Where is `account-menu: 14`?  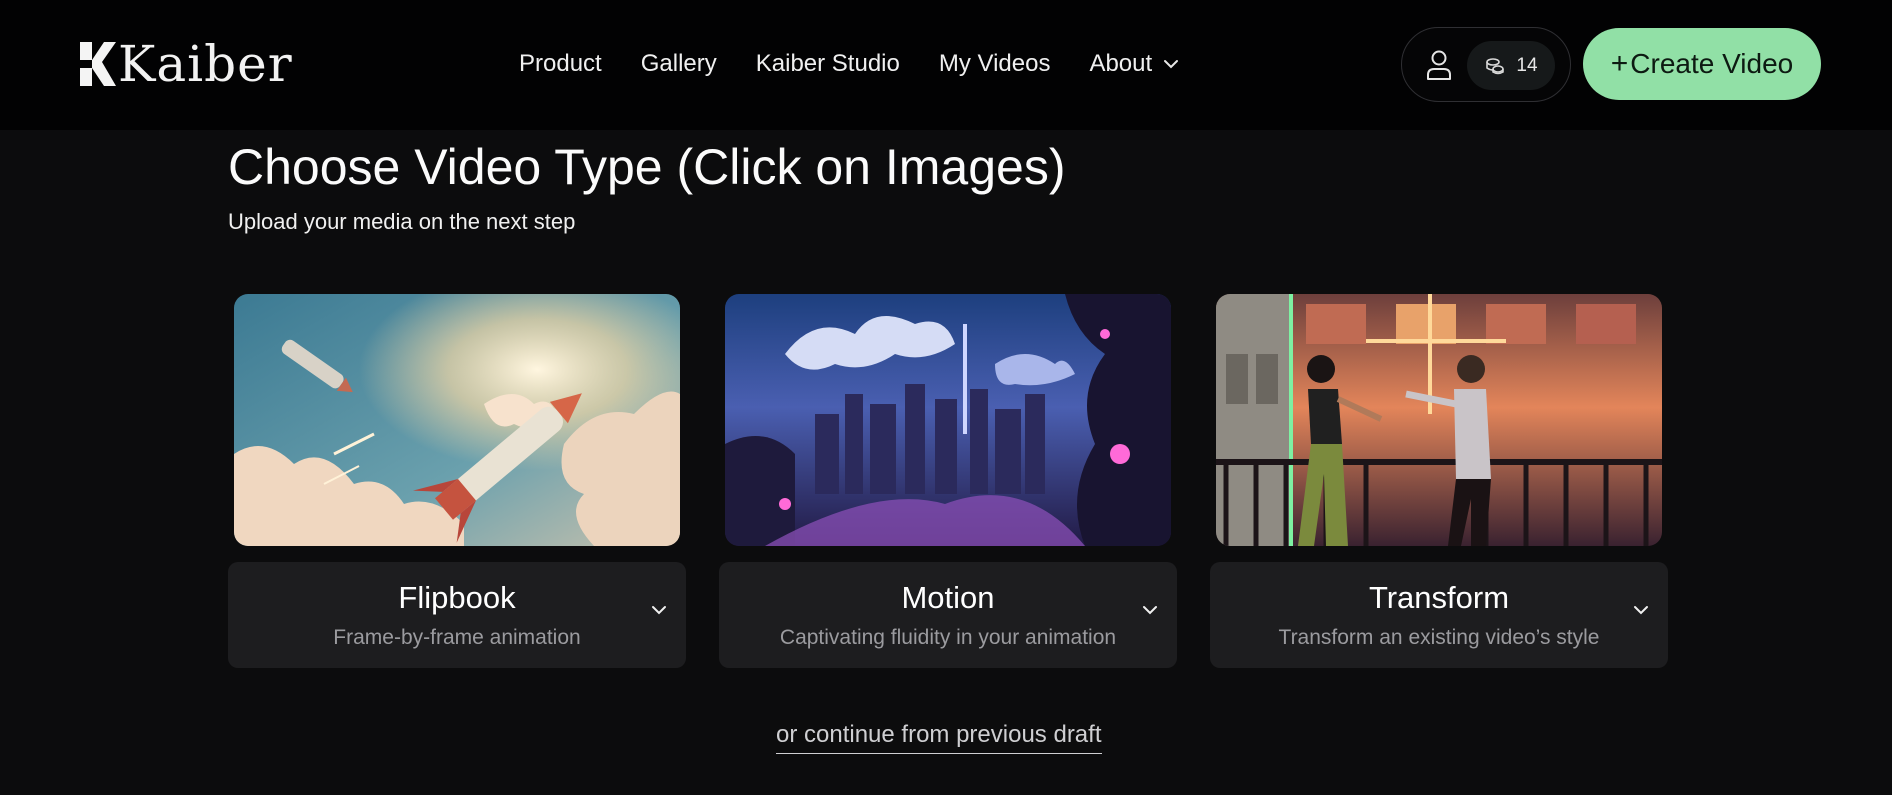 account-menu: 14 is located at coordinates (1486, 64).